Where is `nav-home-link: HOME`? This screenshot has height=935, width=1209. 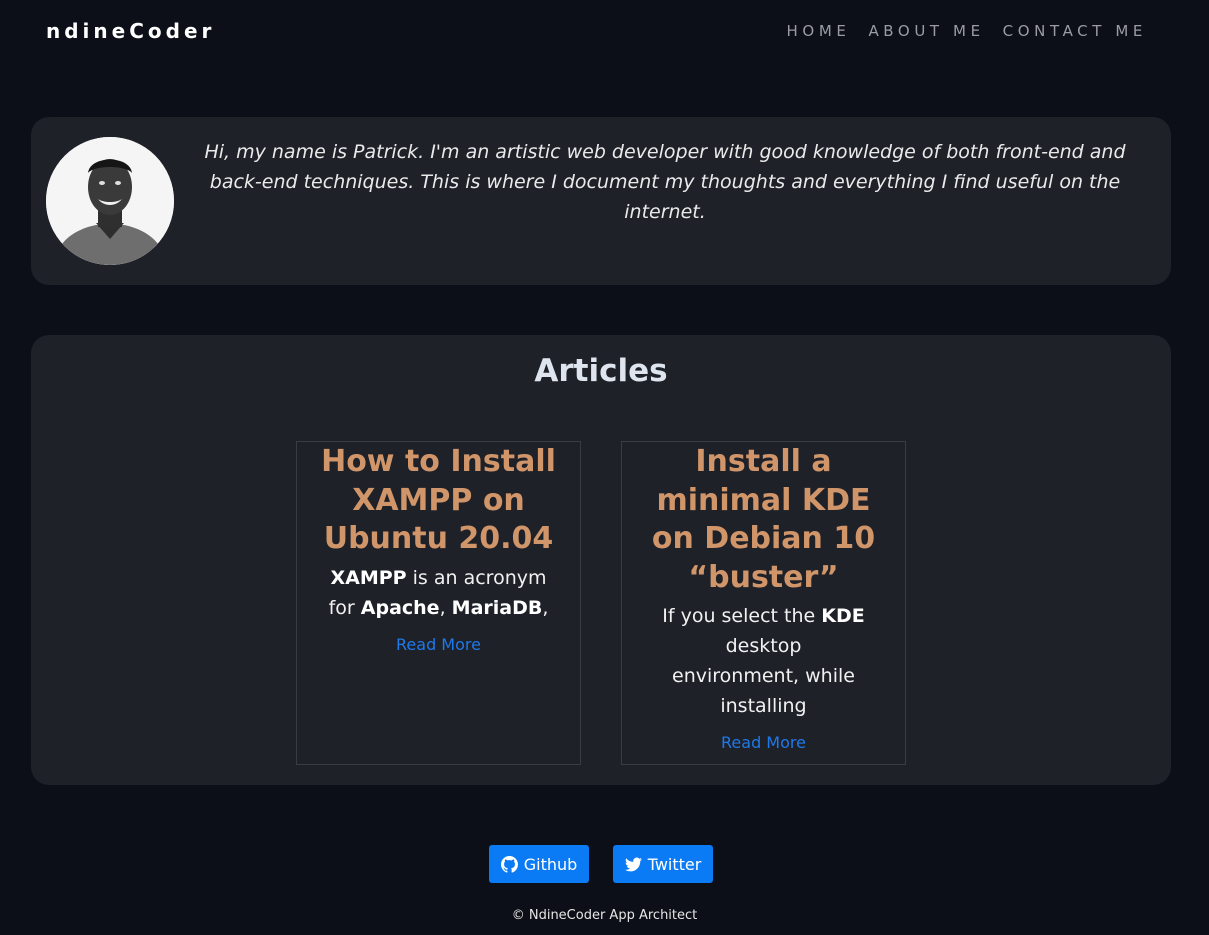 nav-home-link: HOME is located at coordinates (819, 31).